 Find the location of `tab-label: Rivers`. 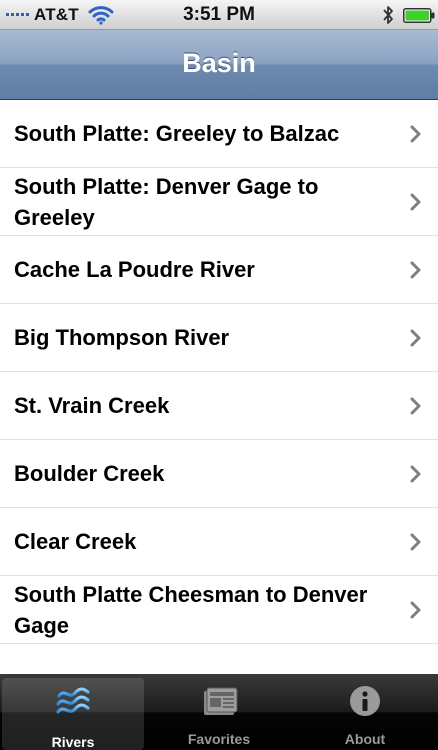

tab-label: Rivers is located at coordinates (73, 742).